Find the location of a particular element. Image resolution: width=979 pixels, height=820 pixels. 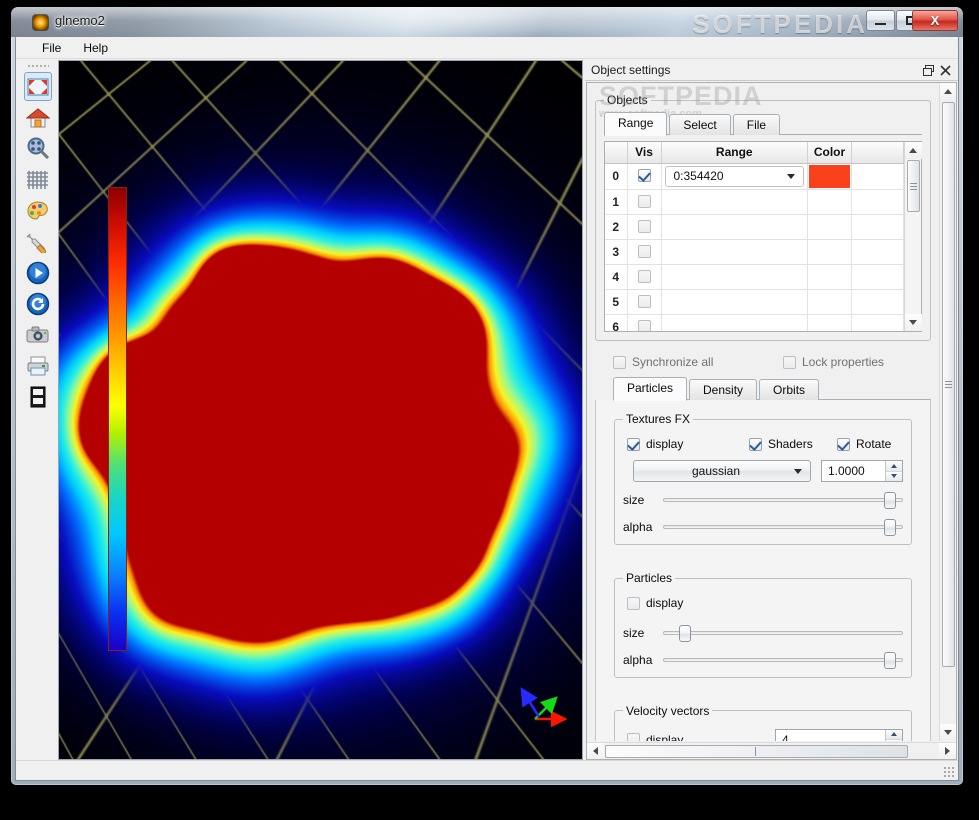

table-row: 3 is located at coordinates (754, 252).